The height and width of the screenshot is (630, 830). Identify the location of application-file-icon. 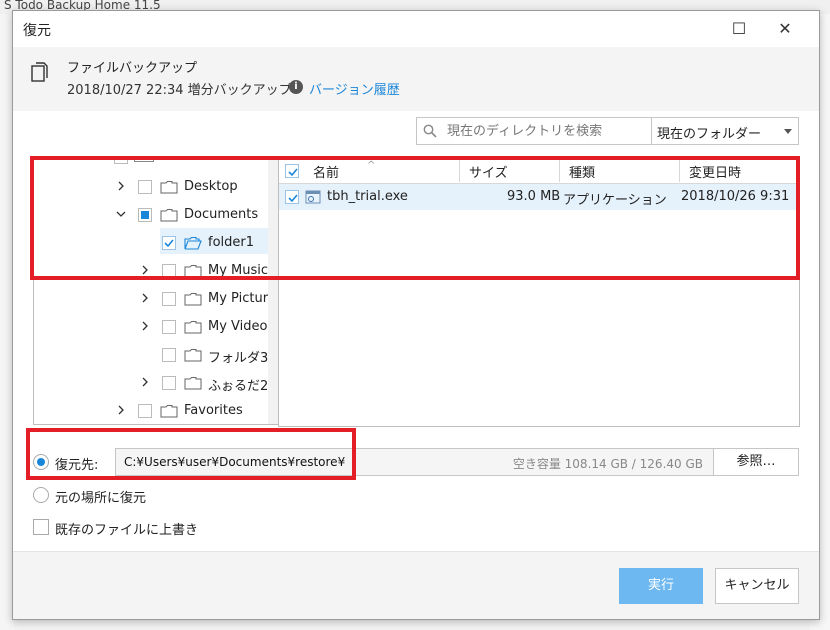
(313, 197).